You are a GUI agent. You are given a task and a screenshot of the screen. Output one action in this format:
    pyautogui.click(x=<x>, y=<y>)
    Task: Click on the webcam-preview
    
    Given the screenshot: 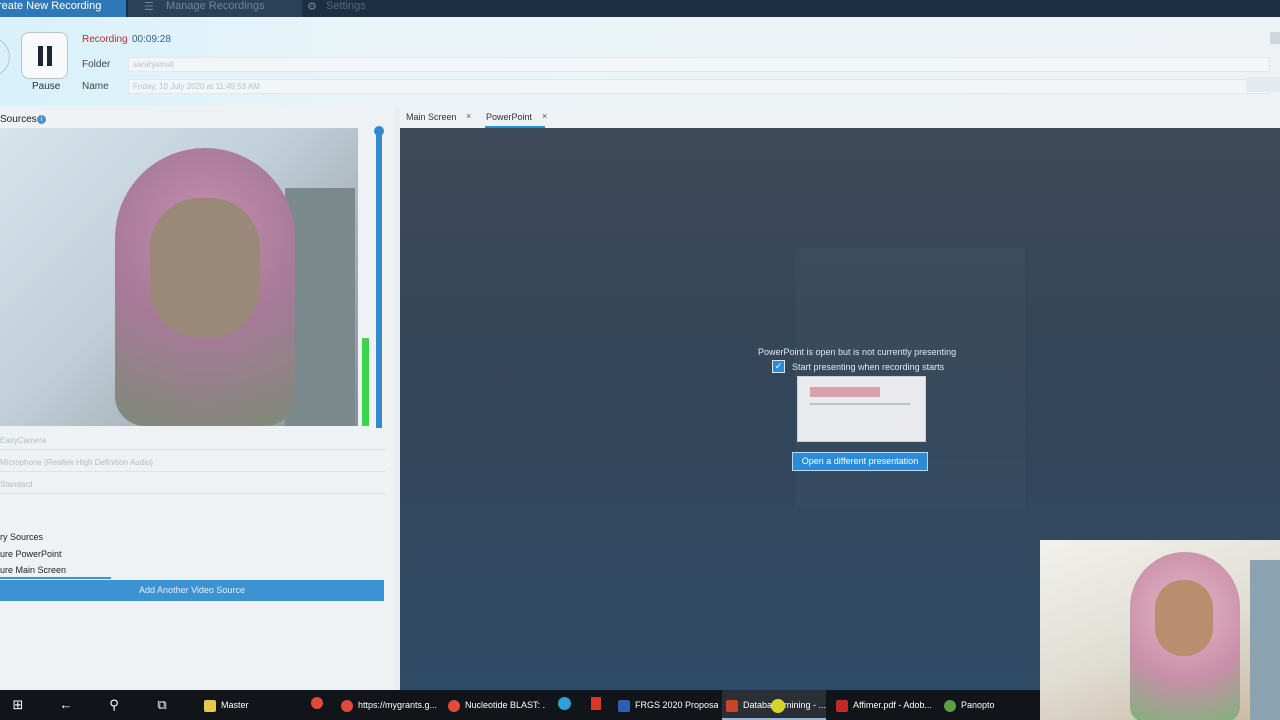 What is the action you would take?
    pyautogui.click(x=179, y=277)
    